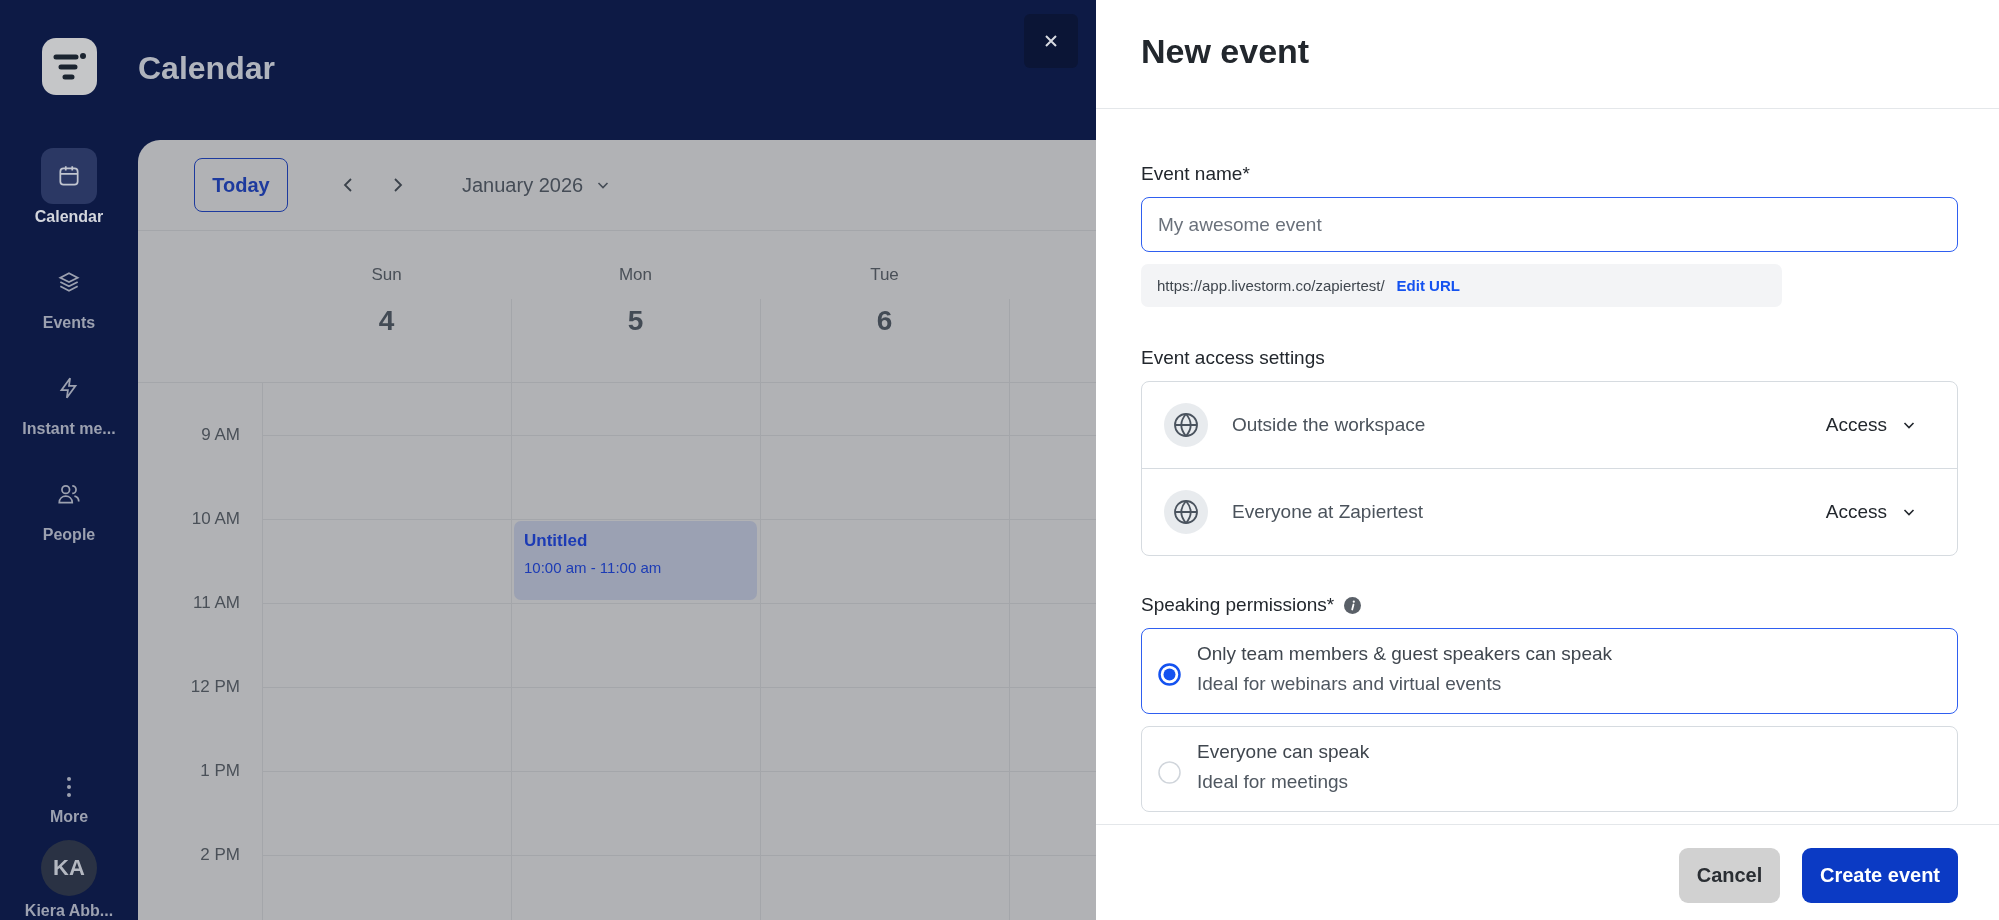  Describe the element at coordinates (1329, 425) in the screenshot. I see `access-name: Outside the workspace` at that location.